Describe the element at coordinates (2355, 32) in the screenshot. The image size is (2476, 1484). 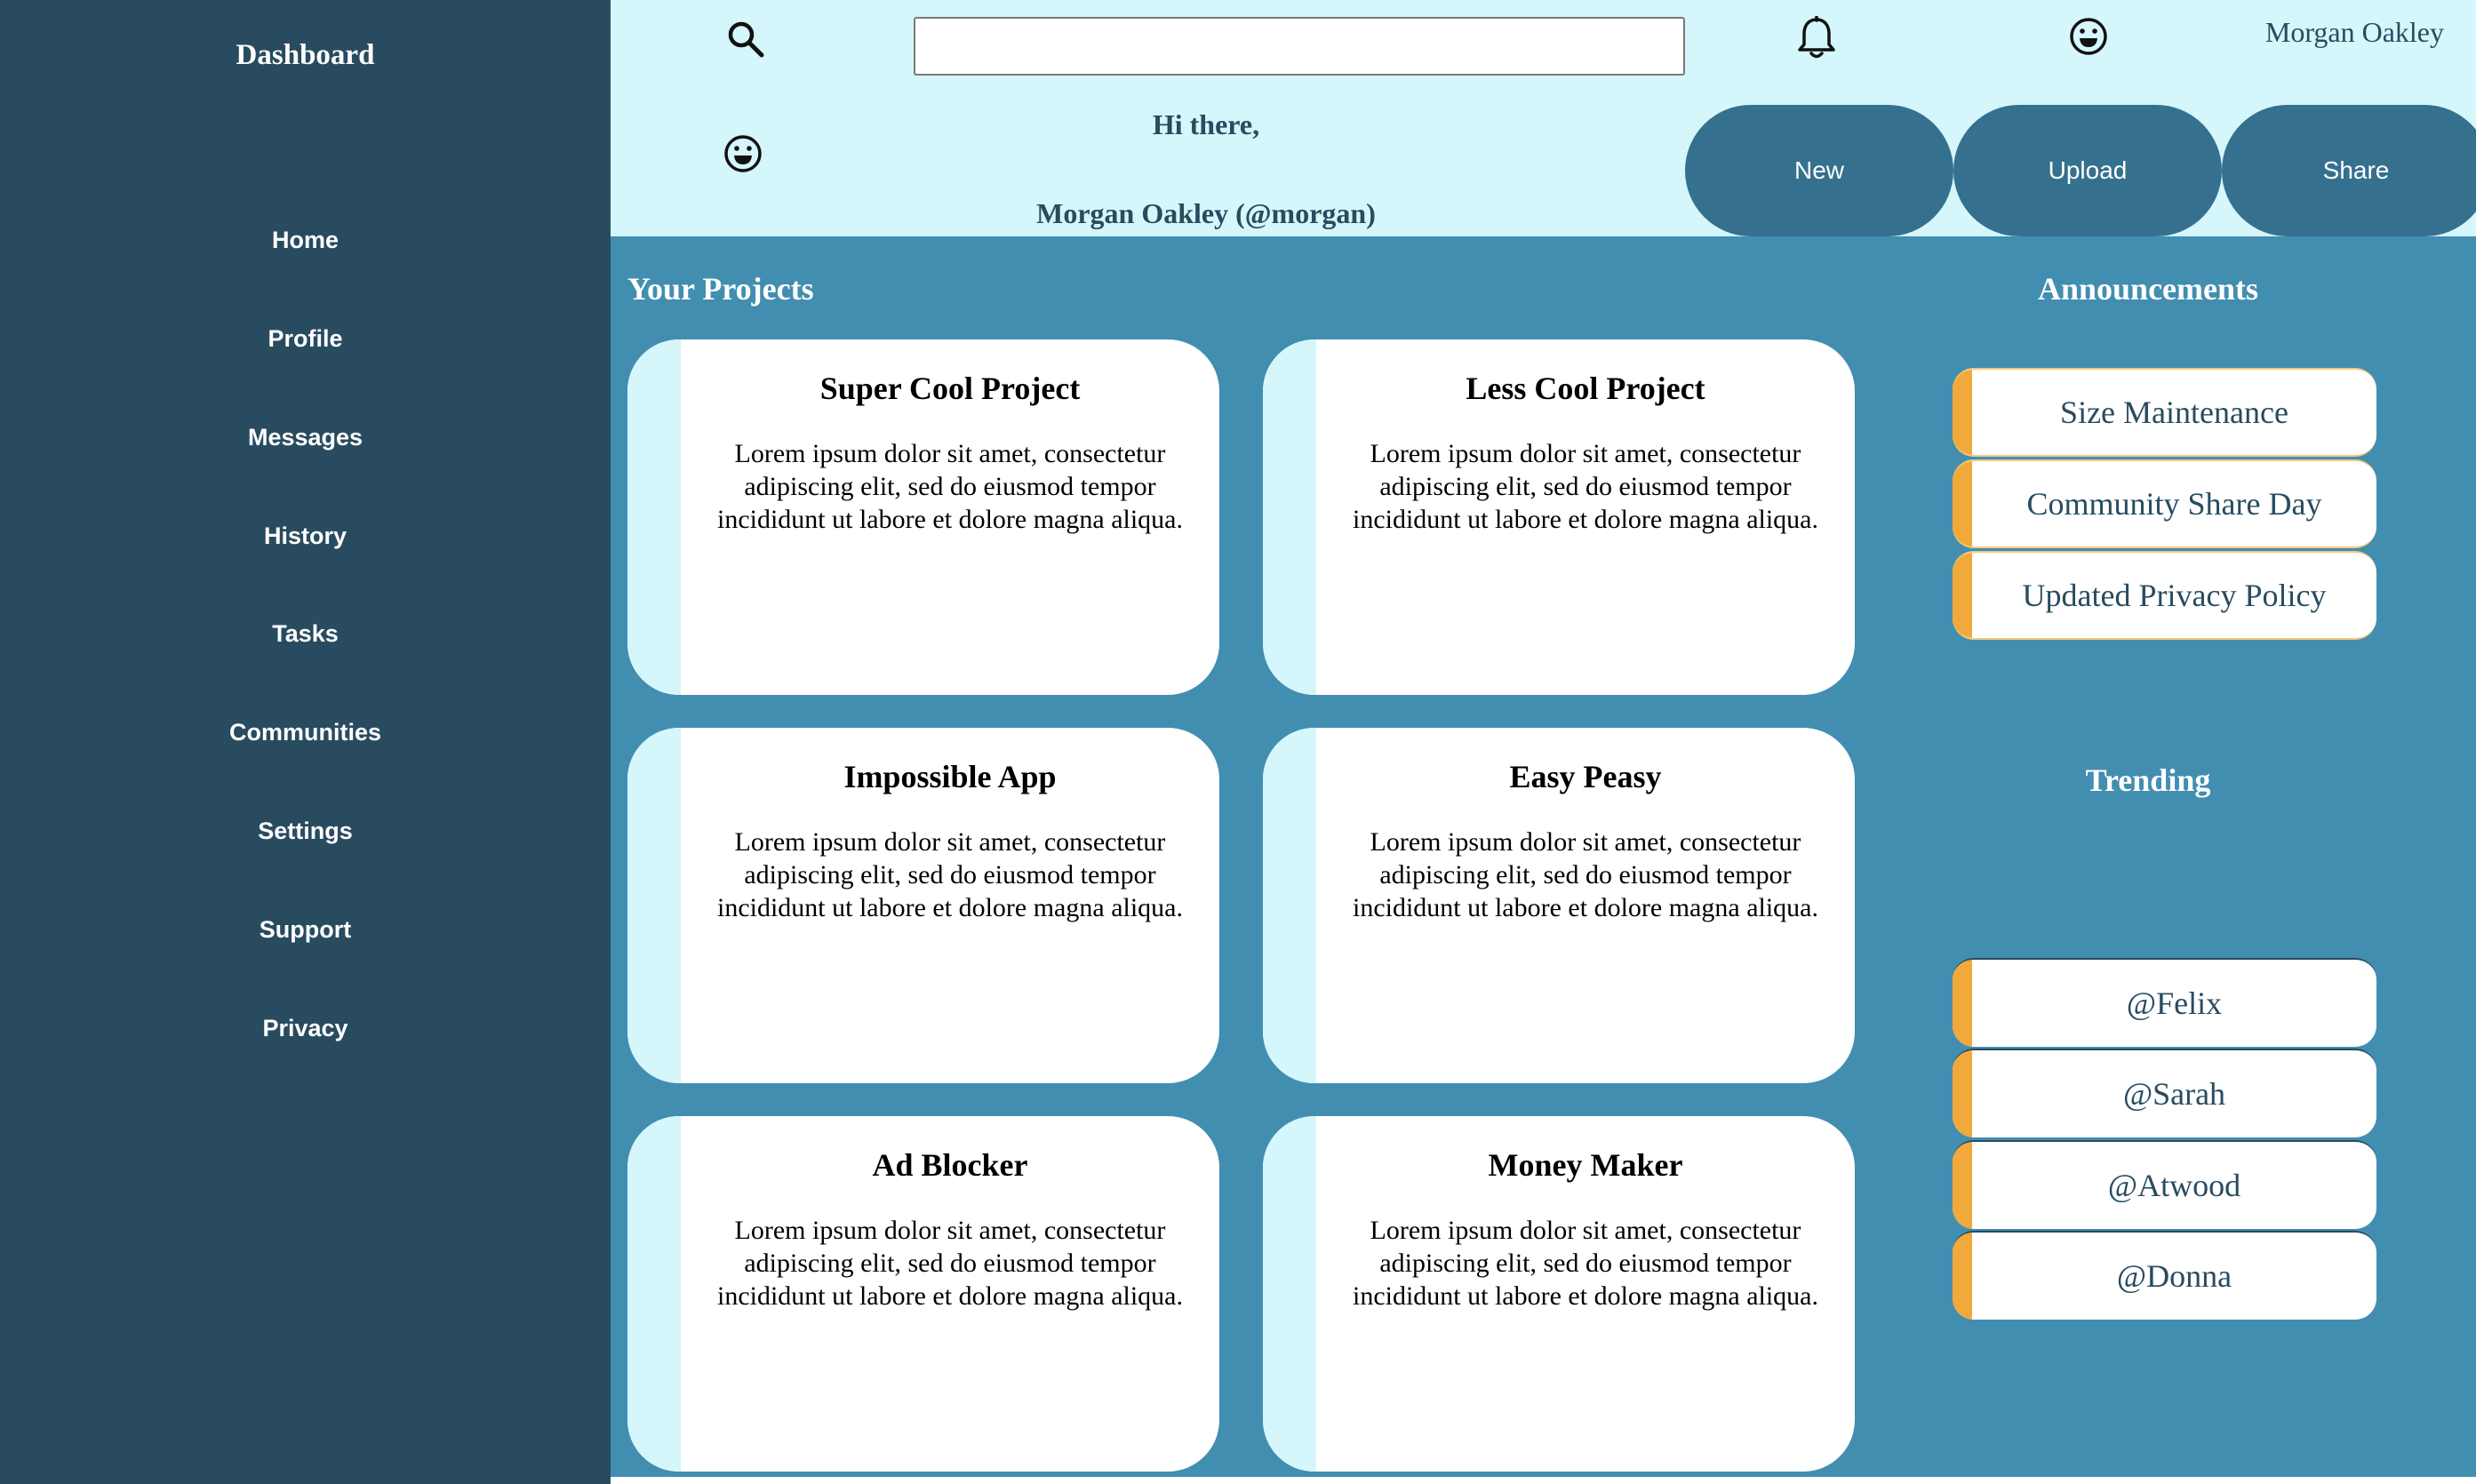
I see `user-name: Morgan Oakley` at that location.